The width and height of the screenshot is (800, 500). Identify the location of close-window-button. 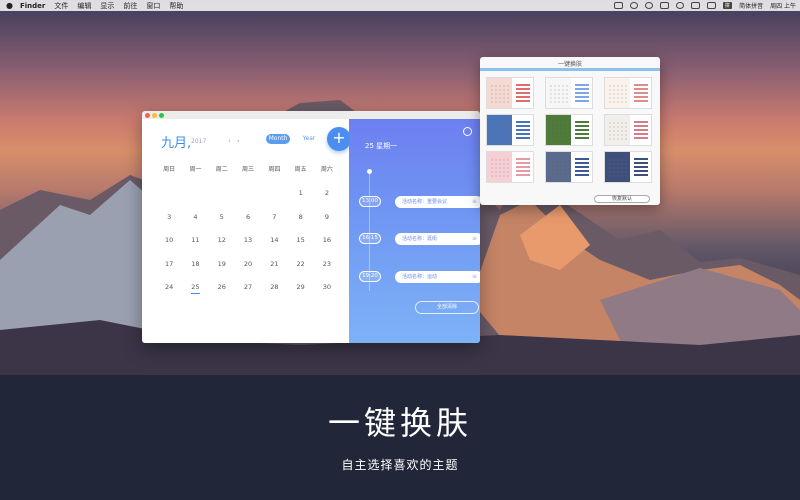
(147, 115).